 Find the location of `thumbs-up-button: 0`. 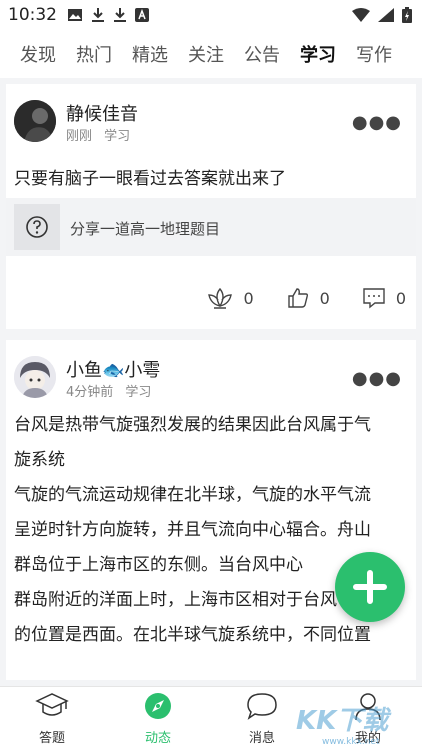

thumbs-up-button: 0 is located at coordinates (308, 298).